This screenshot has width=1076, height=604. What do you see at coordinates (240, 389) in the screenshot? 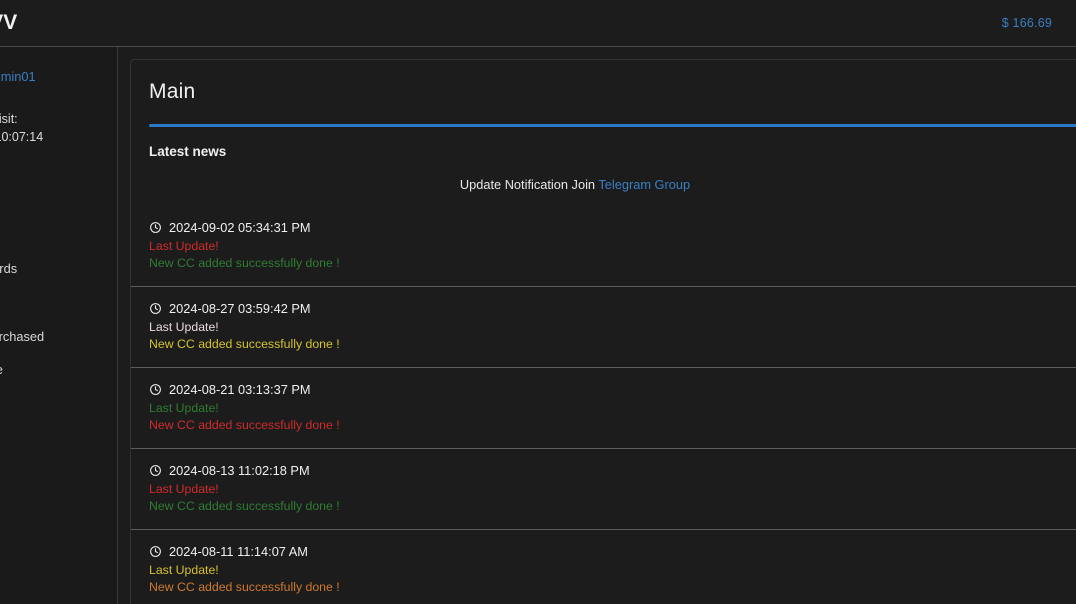
I see `news-date-text: 2024-08-21 03:13:37 PM` at bounding box center [240, 389].